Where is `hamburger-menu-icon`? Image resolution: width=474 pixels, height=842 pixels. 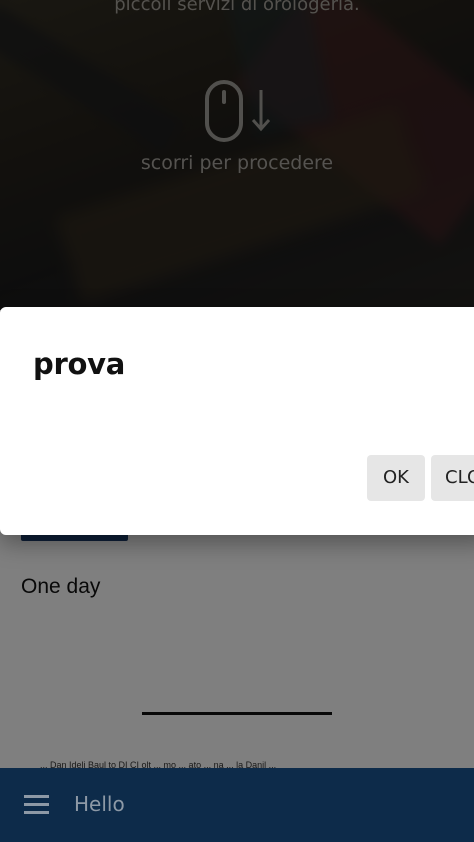 hamburger-menu-icon is located at coordinates (36, 805).